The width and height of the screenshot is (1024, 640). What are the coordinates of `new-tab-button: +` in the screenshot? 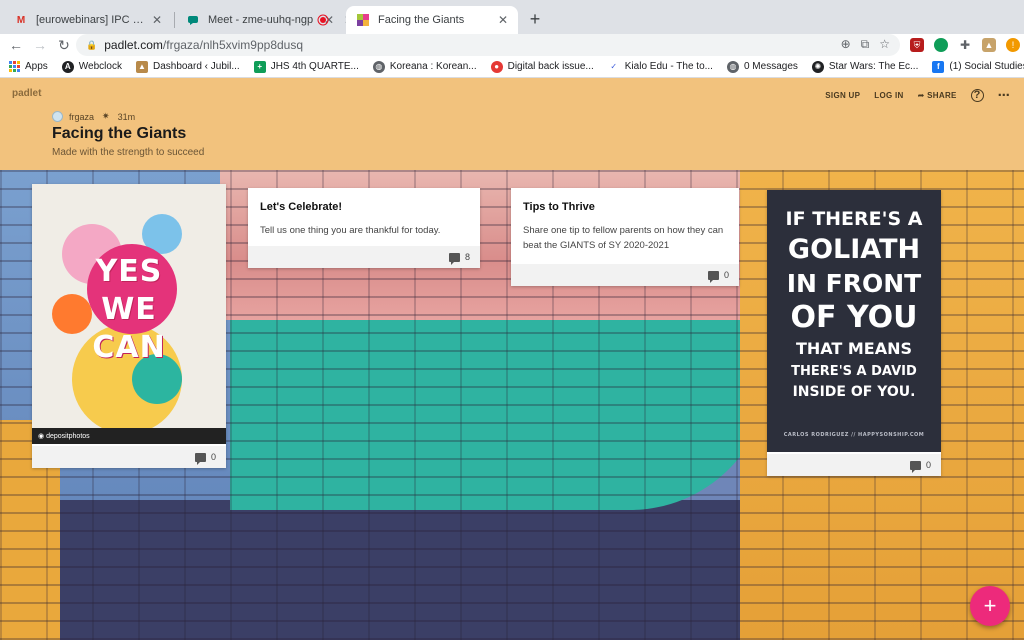 It's located at (535, 19).